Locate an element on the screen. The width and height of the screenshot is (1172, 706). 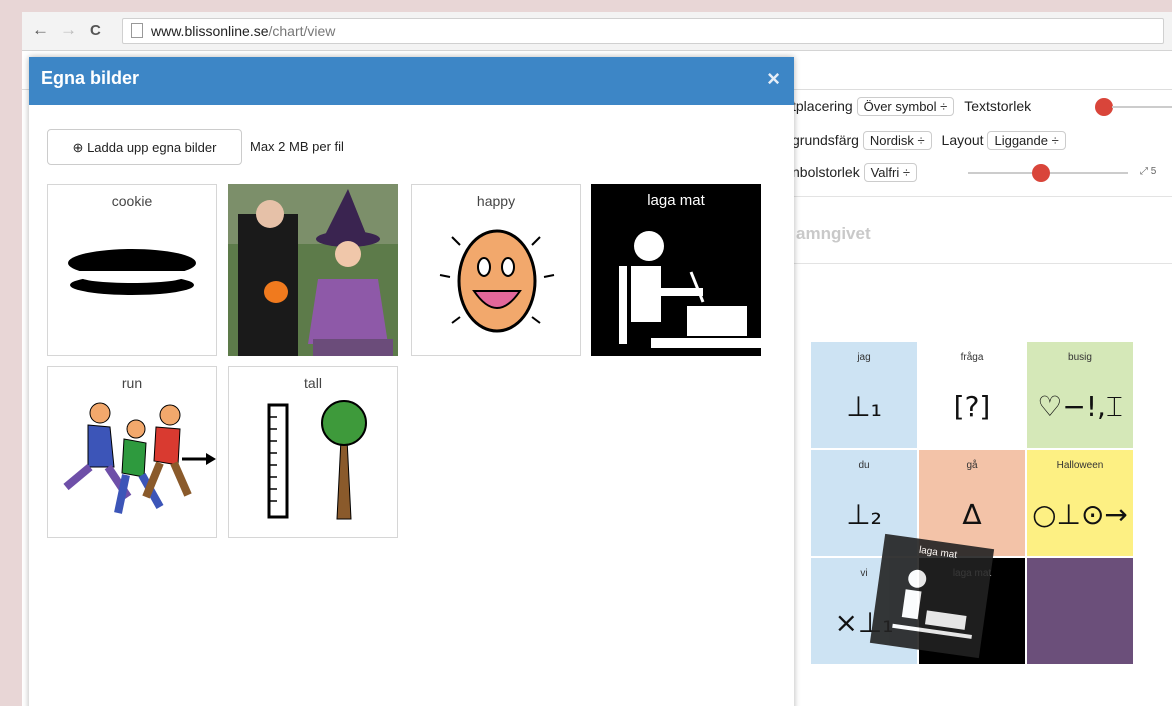
symbol-cell-label: du is located at coordinates (864, 465).